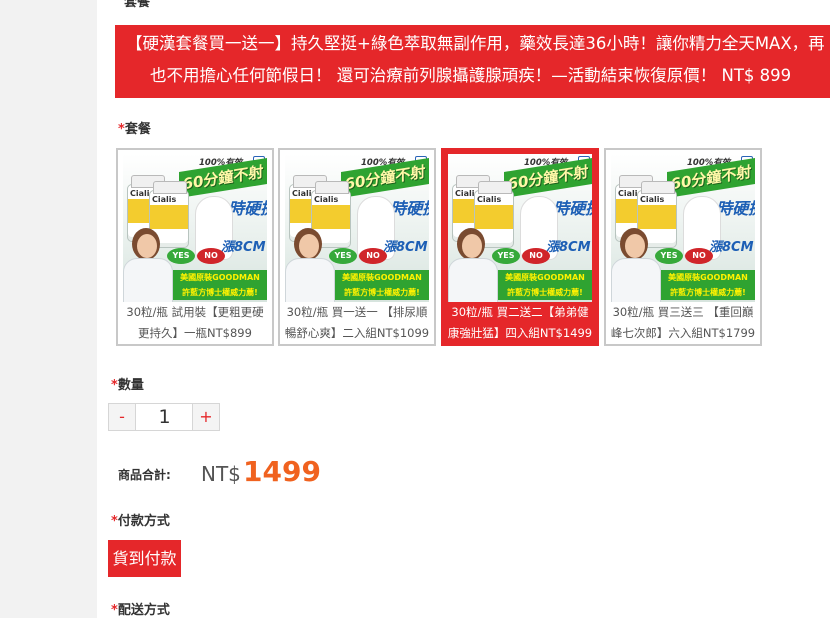  What do you see at coordinates (520, 333) in the screenshot?
I see `package-caption-line-2: 康強壯猛】四入組NT$1499` at bounding box center [520, 333].